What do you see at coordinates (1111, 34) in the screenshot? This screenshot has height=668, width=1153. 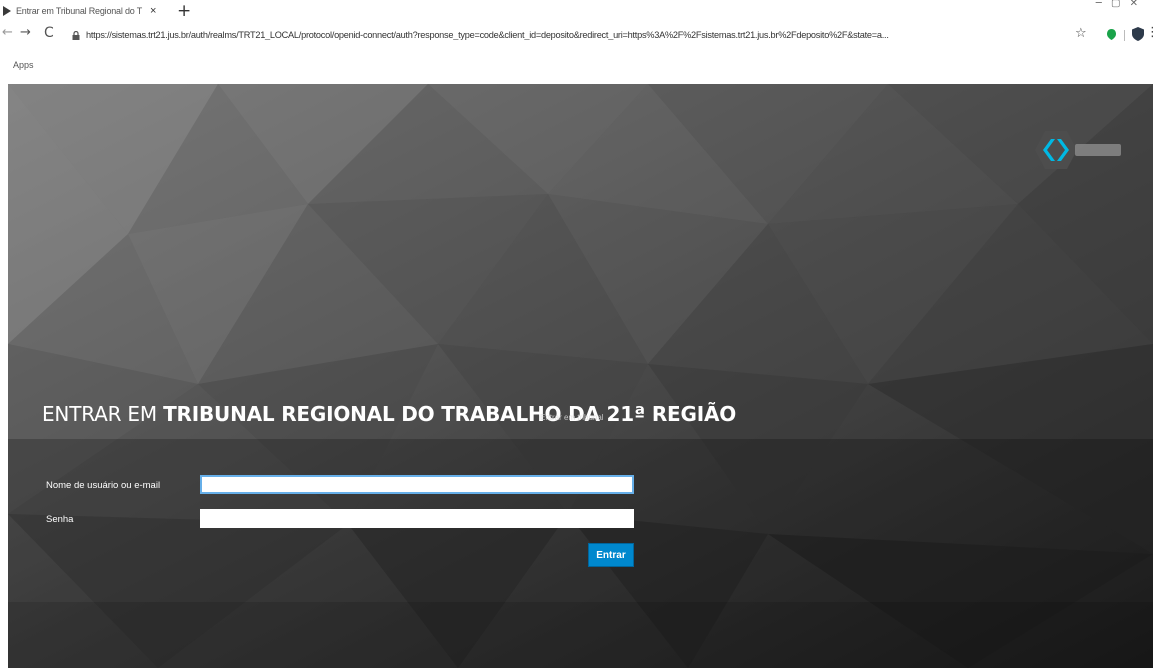 I see `extension-green-icon` at bounding box center [1111, 34].